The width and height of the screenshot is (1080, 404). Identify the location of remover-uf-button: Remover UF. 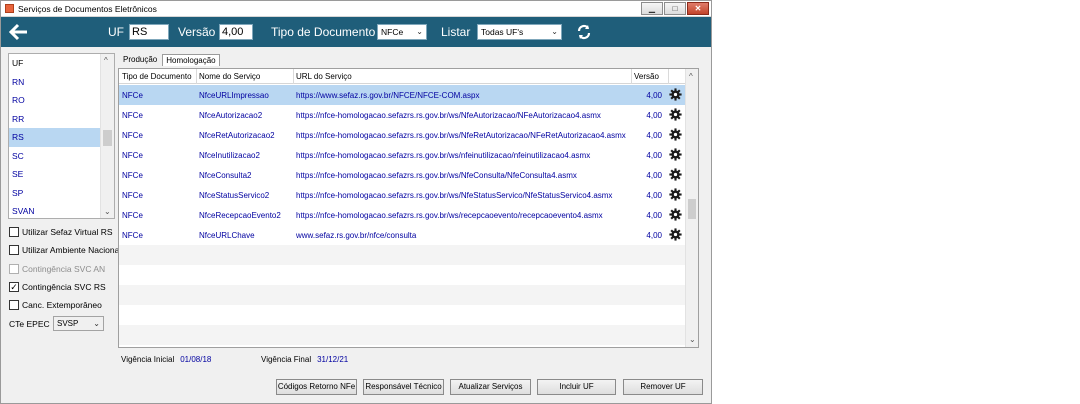
(663, 387).